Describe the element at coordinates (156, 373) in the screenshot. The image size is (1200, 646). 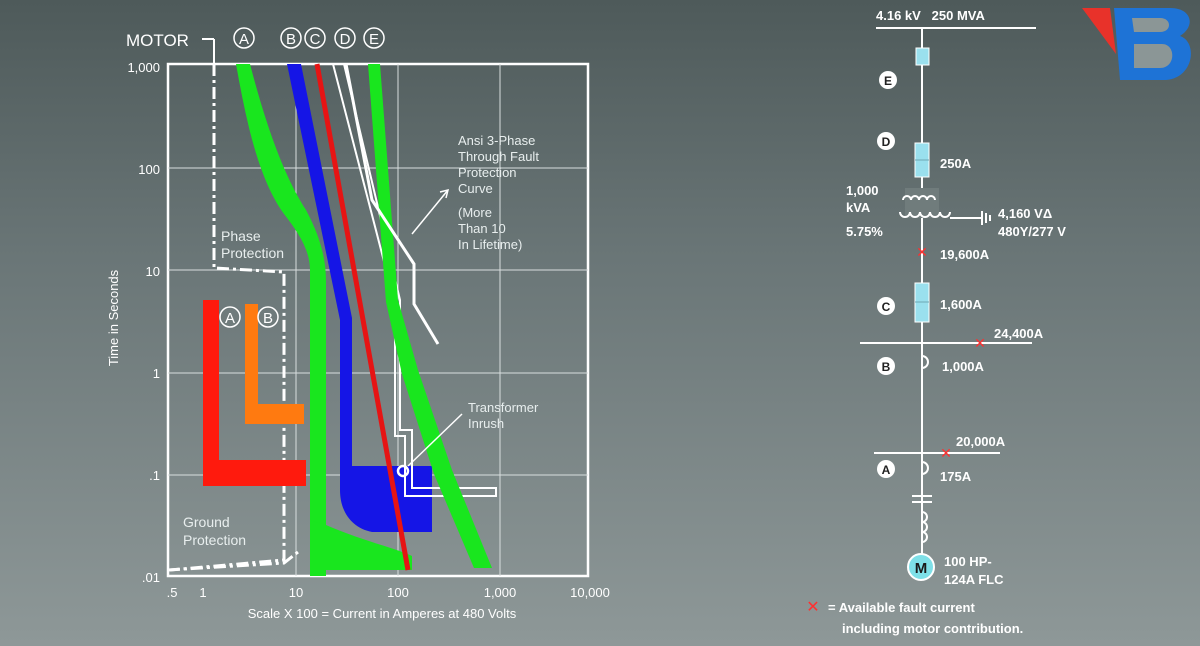
I see `y-tick-1: 1` at that location.